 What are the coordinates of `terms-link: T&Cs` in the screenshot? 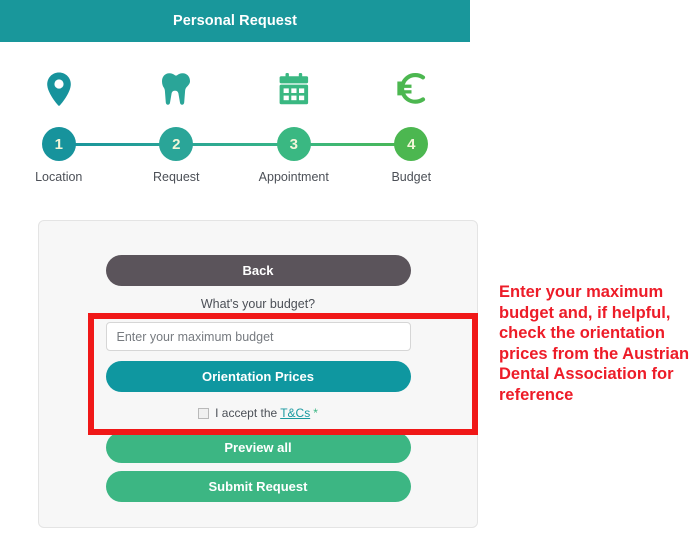 It's located at (295, 413).